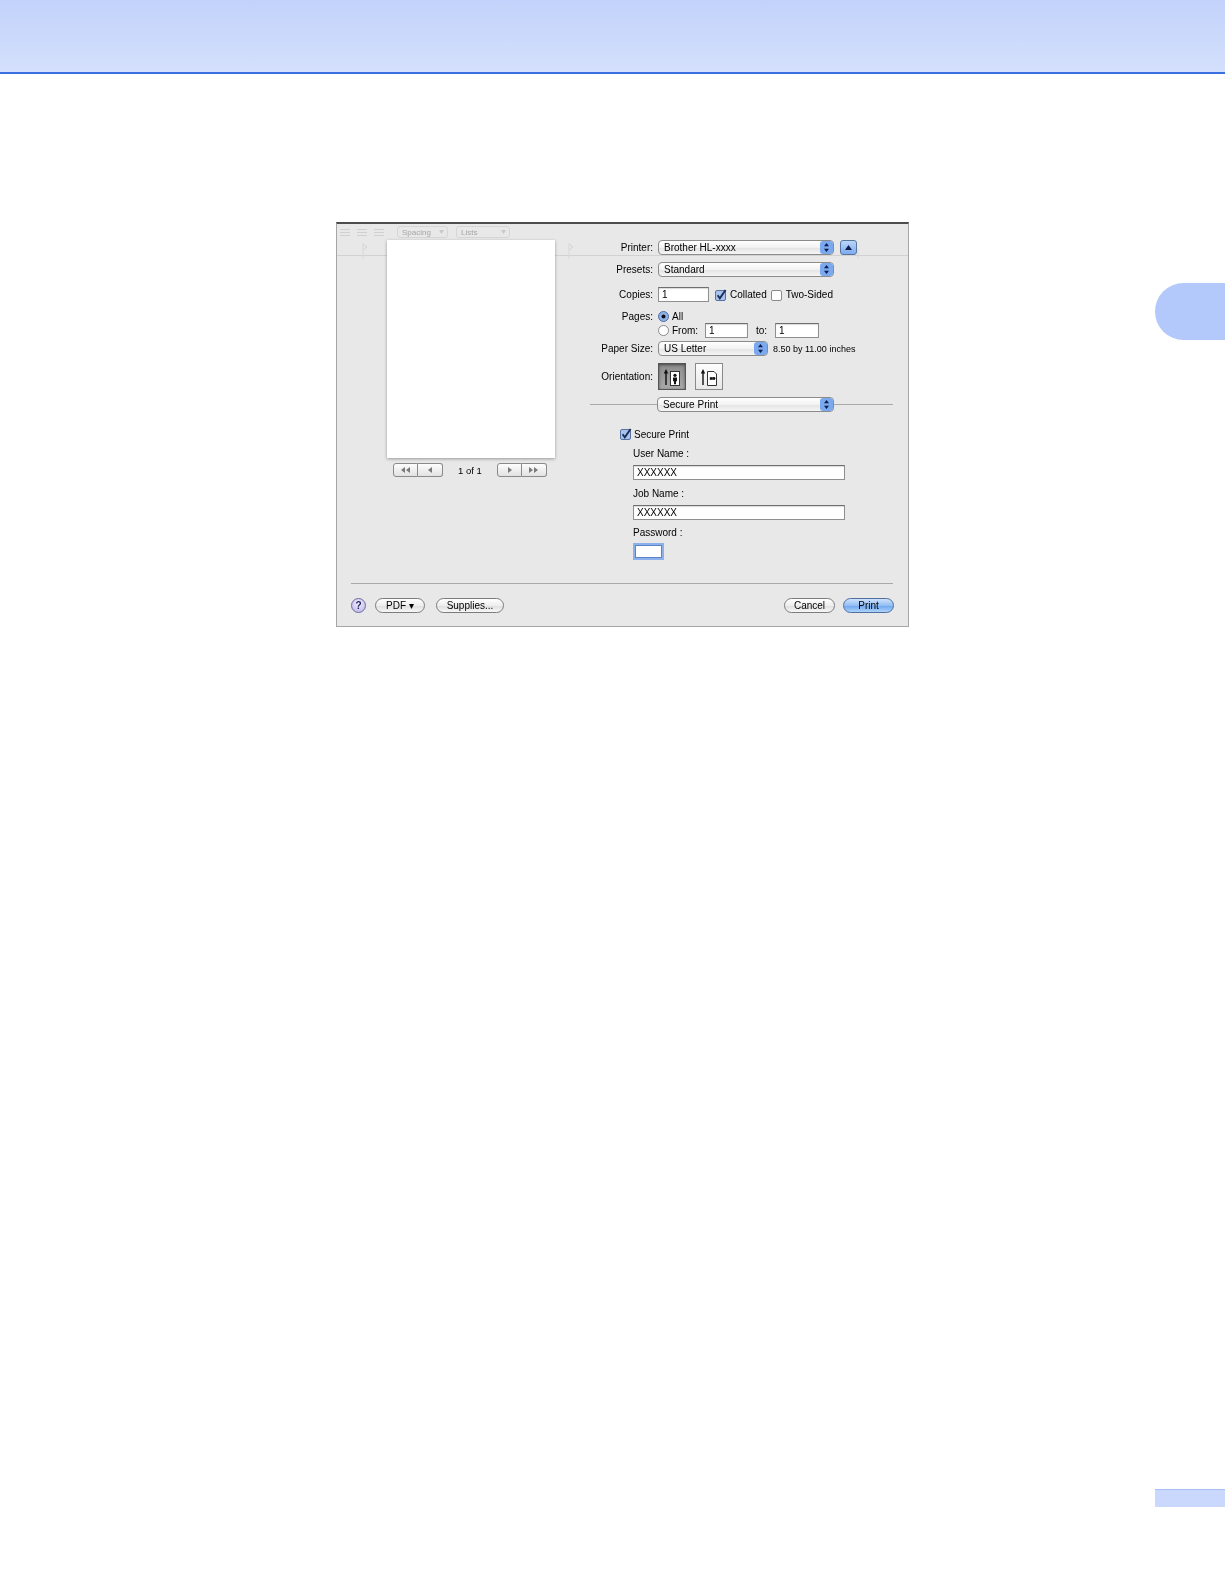 The image size is (1225, 1581). I want to click on field-label: Printer:, so click(636, 247).